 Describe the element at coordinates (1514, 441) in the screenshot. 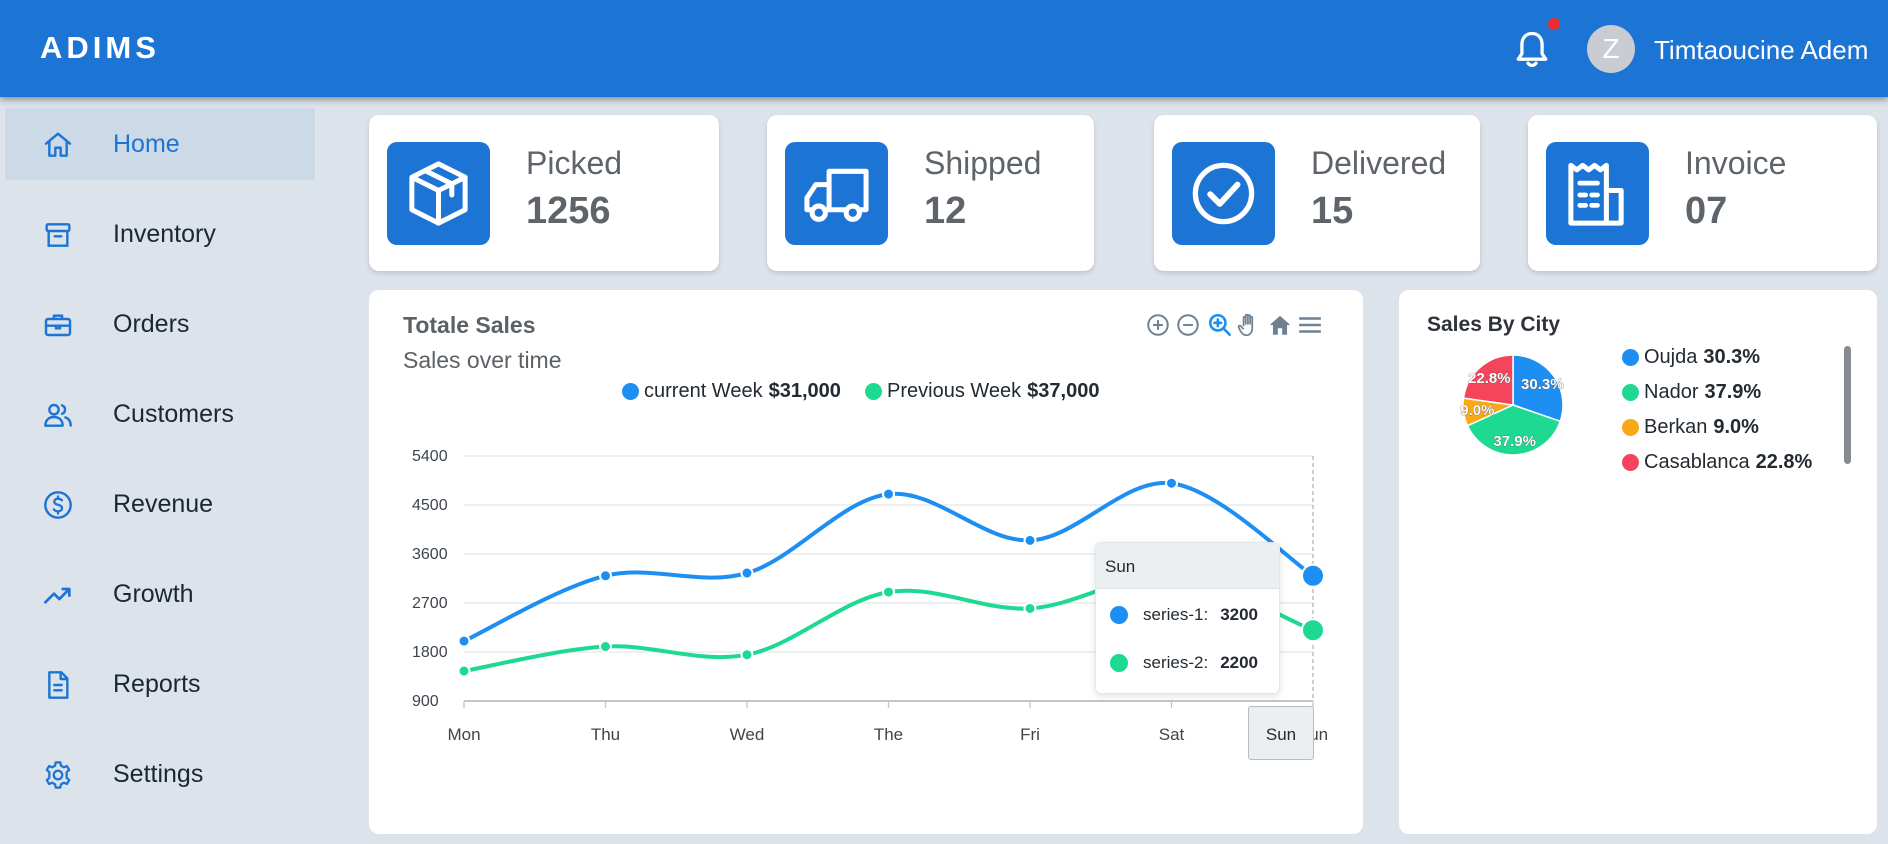

I see `pie-data-label: 37.9%` at that location.